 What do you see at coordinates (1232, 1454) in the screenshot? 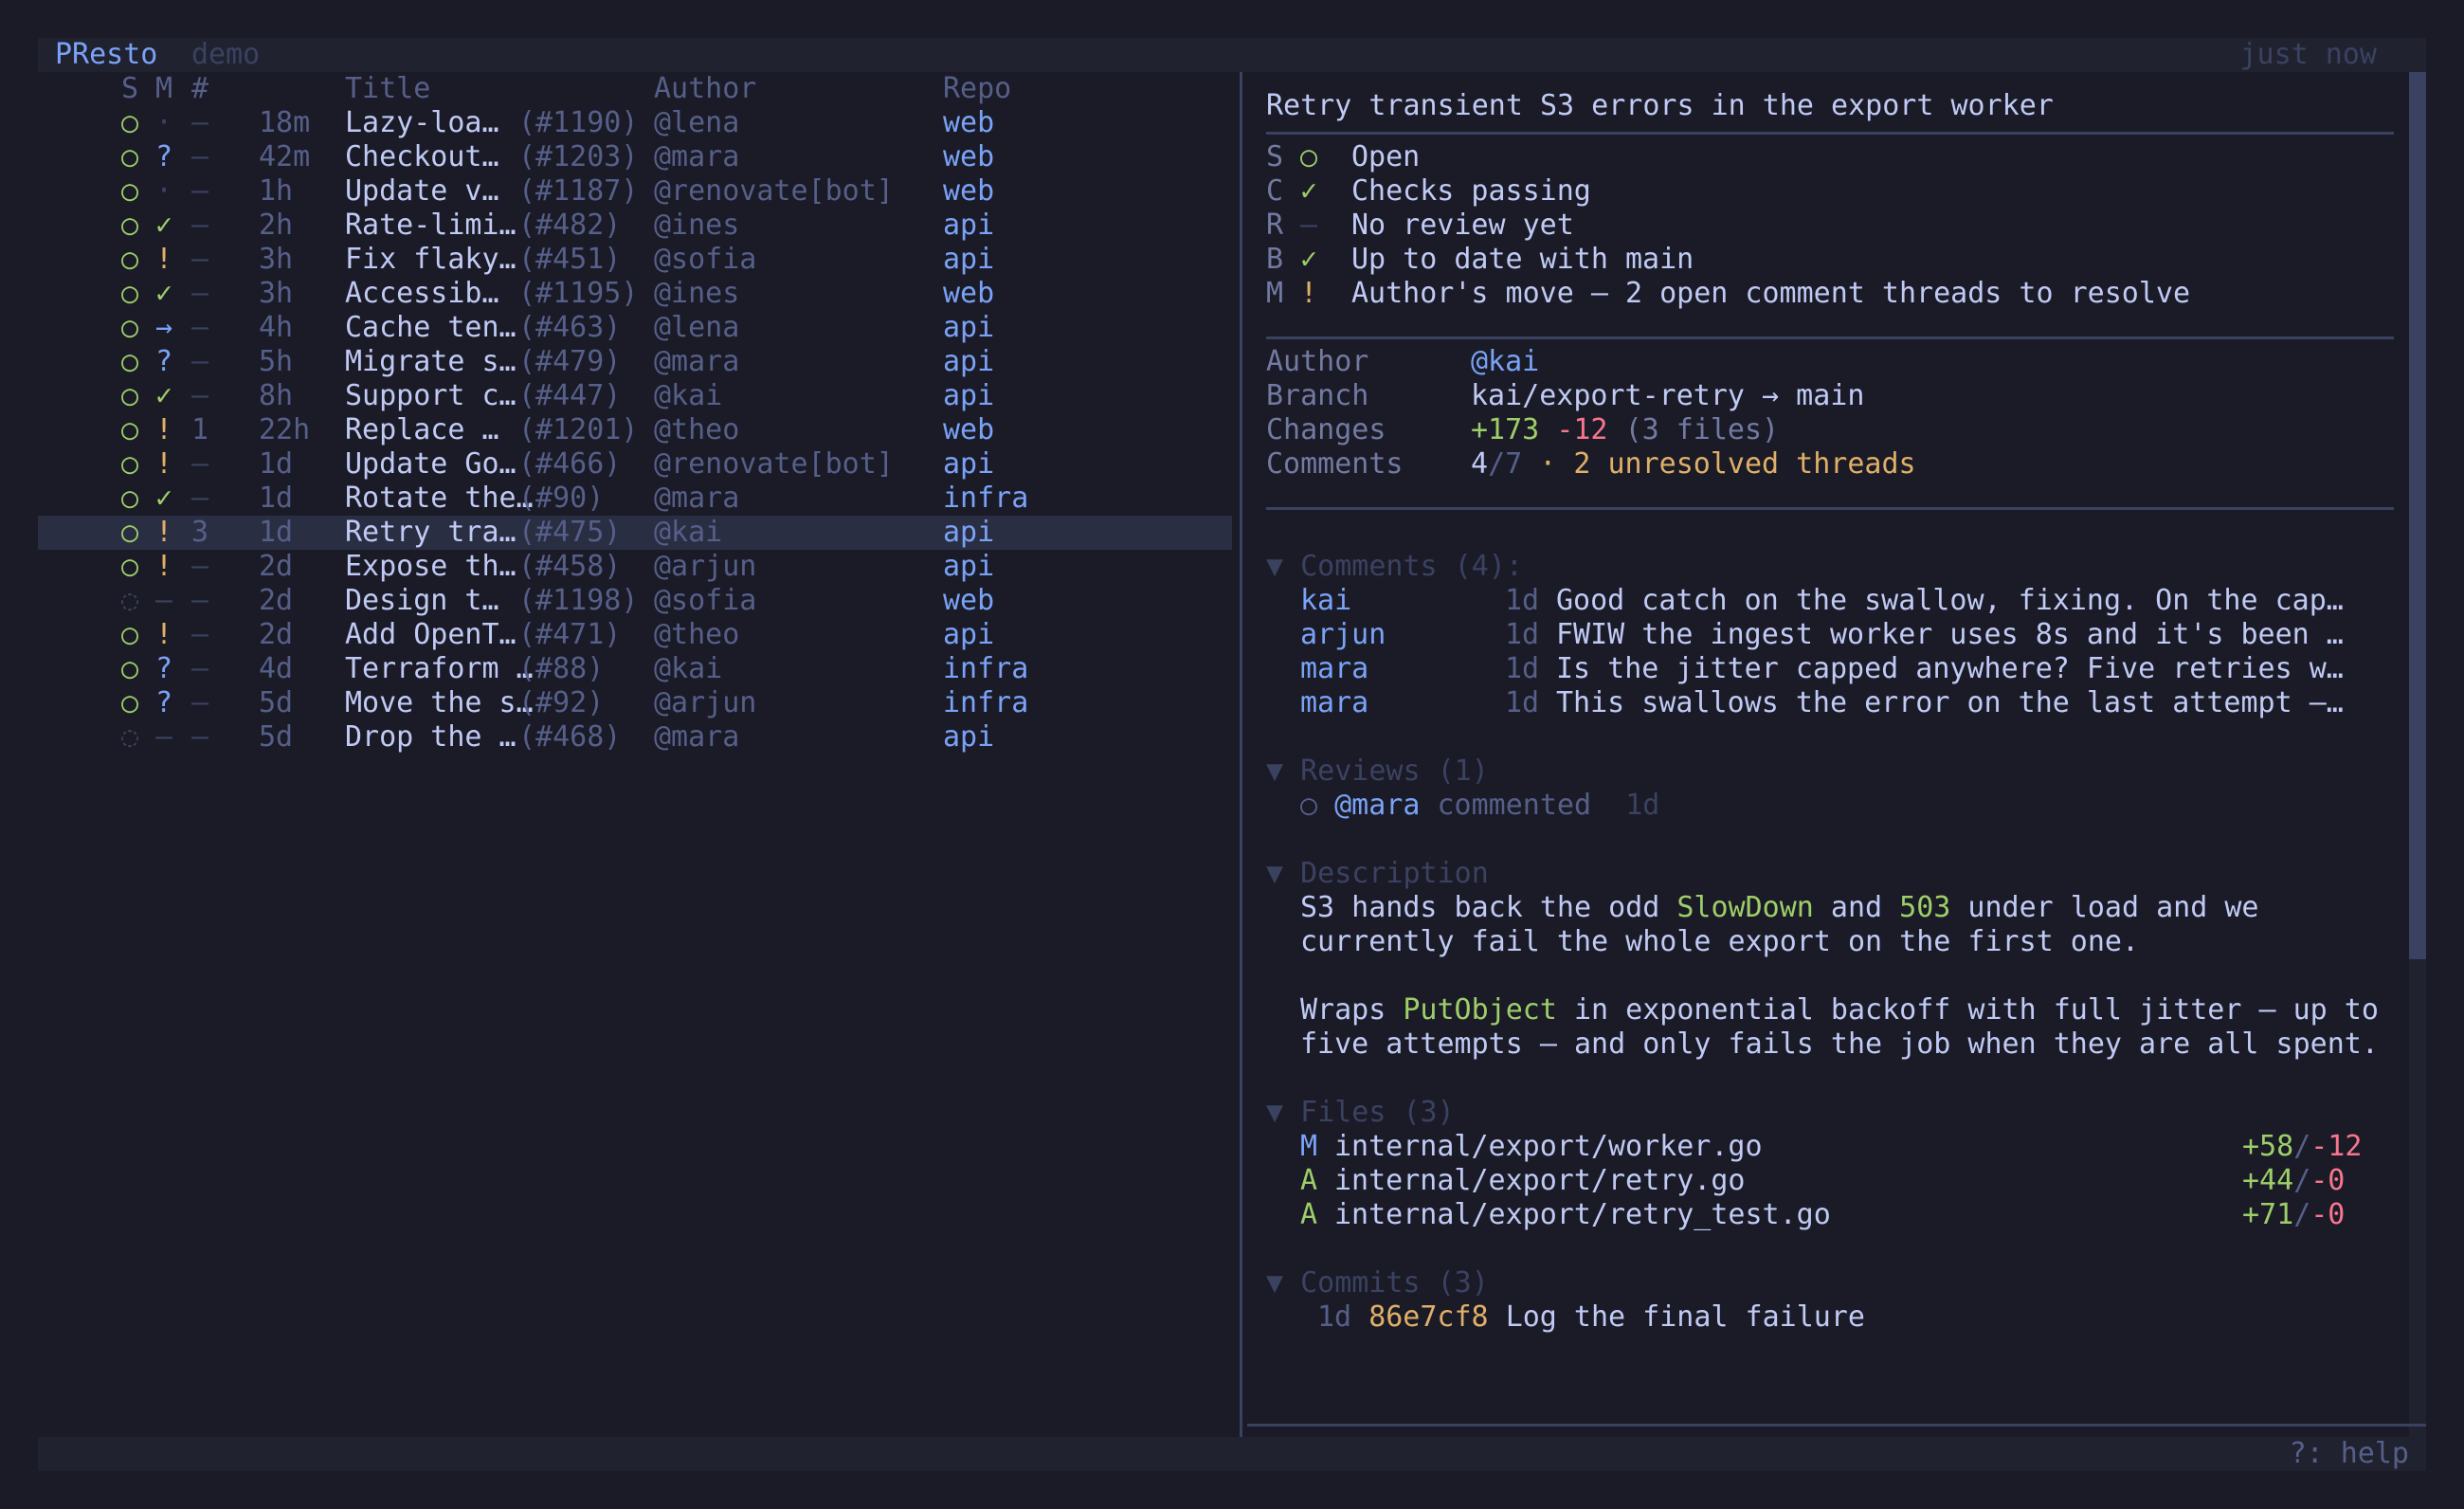
I see `status-bar: ?: help` at bounding box center [1232, 1454].